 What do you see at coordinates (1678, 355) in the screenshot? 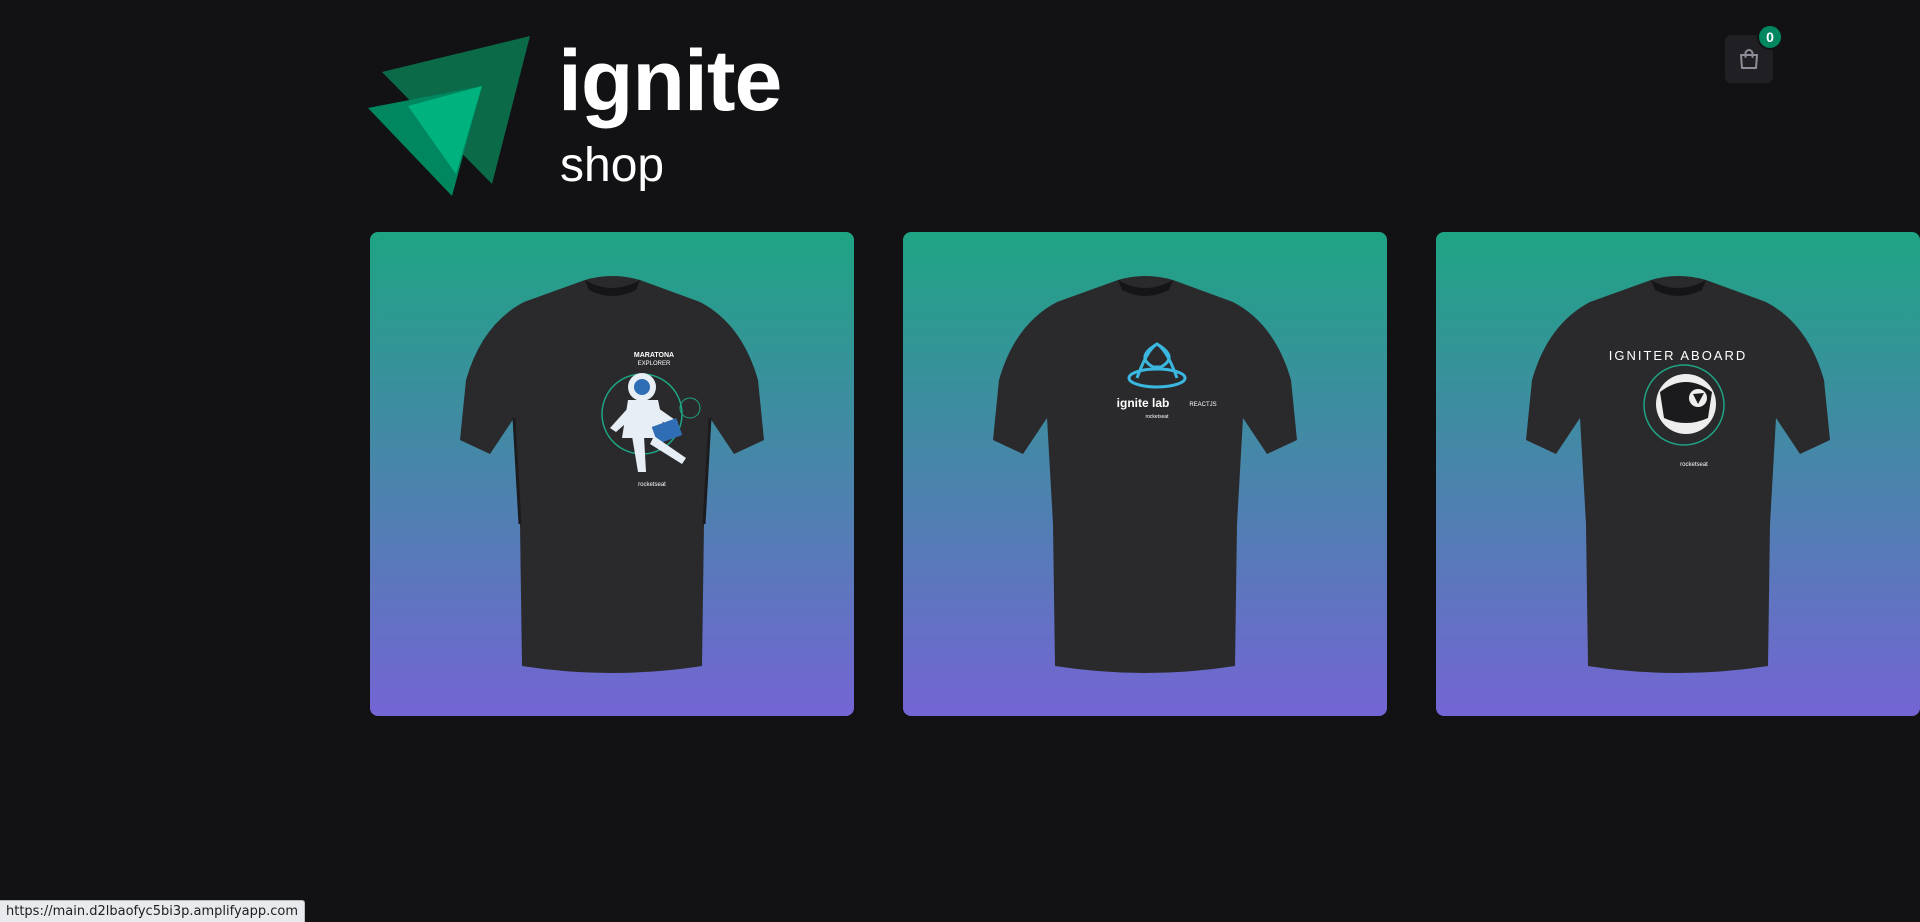
I see `print-title: IGNITER ABOARD` at bounding box center [1678, 355].